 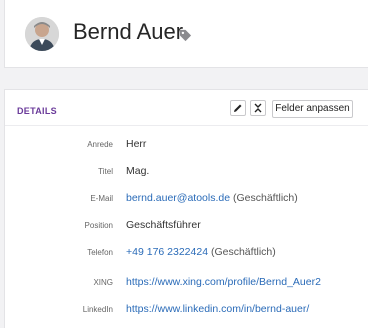 What do you see at coordinates (37, 111) in the screenshot?
I see `details-section-title: DETAILS` at bounding box center [37, 111].